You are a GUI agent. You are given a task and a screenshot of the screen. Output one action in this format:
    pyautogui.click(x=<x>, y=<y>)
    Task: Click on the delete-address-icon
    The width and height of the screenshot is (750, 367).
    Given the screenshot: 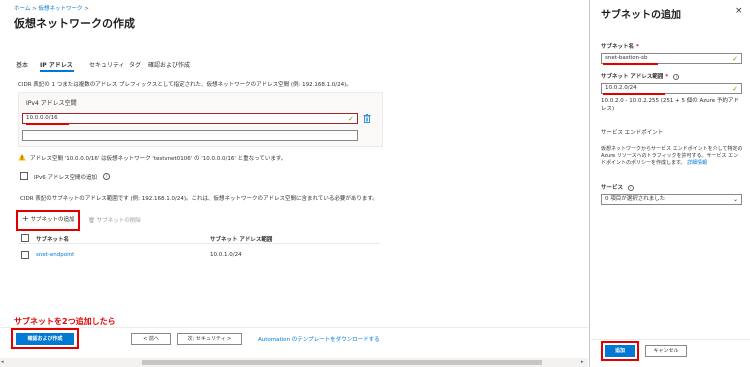 What is the action you would take?
    pyautogui.click(x=367, y=118)
    